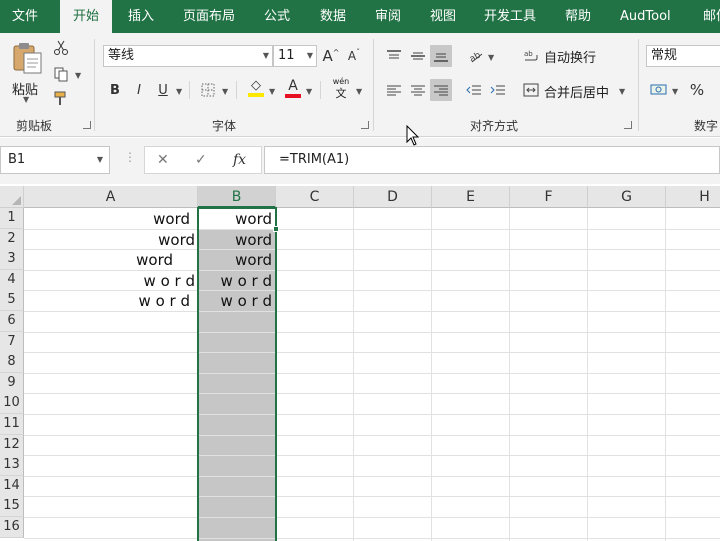  Describe the element at coordinates (628, 125) in the screenshot. I see `alignment-dialog-launcher` at that location.